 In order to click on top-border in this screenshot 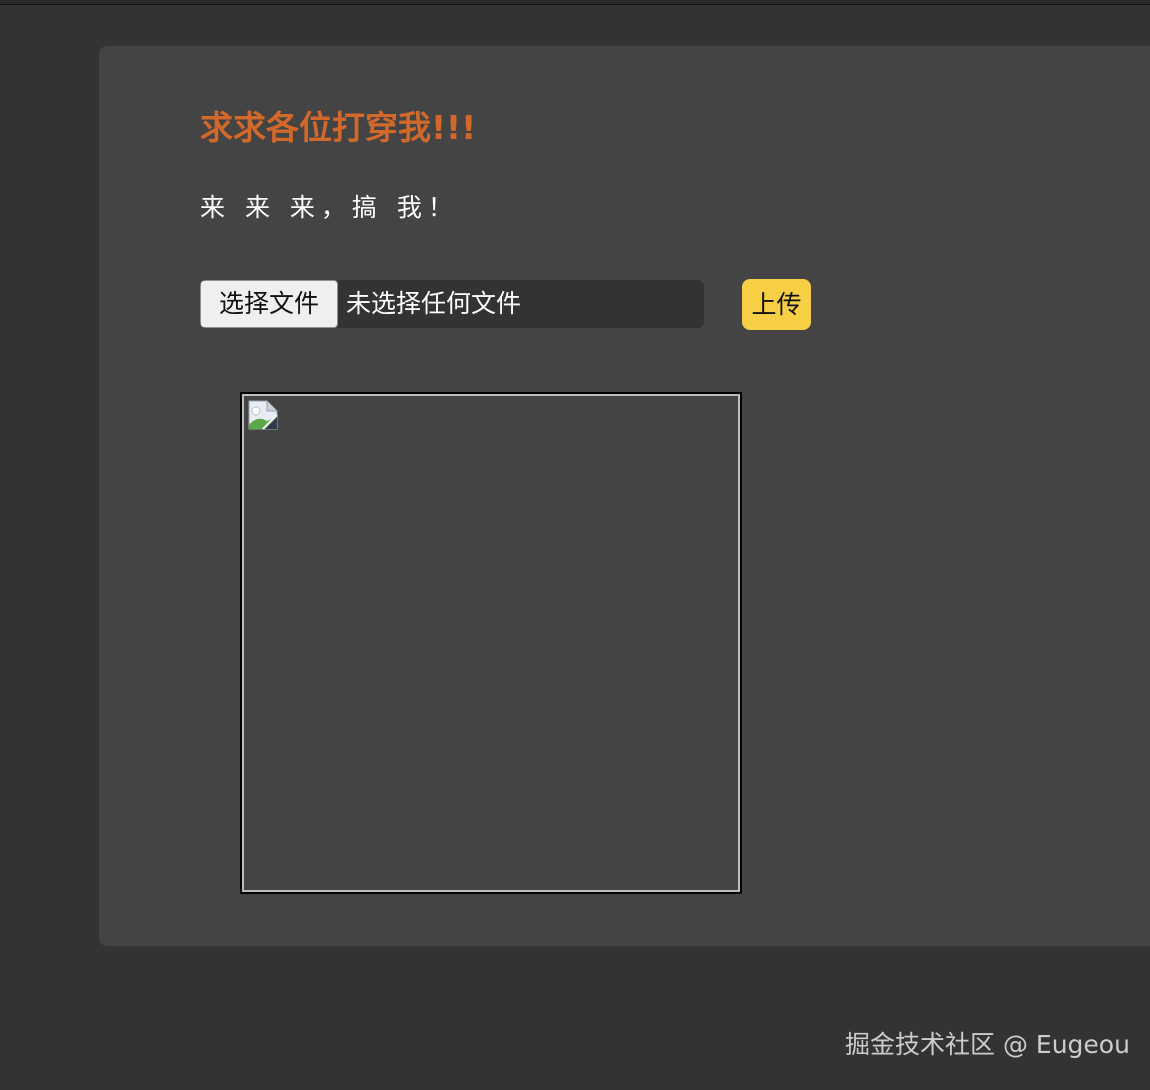, I will do `click(575, 2)`.